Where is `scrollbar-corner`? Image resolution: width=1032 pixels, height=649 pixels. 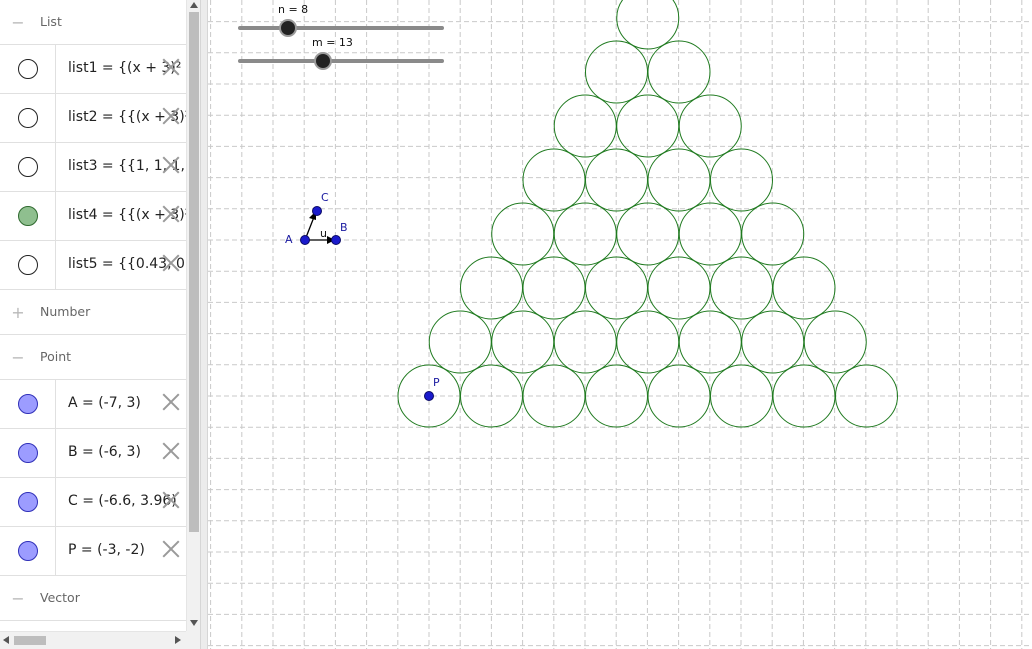
scrollbar-corner is located at coordinates (193, 640).